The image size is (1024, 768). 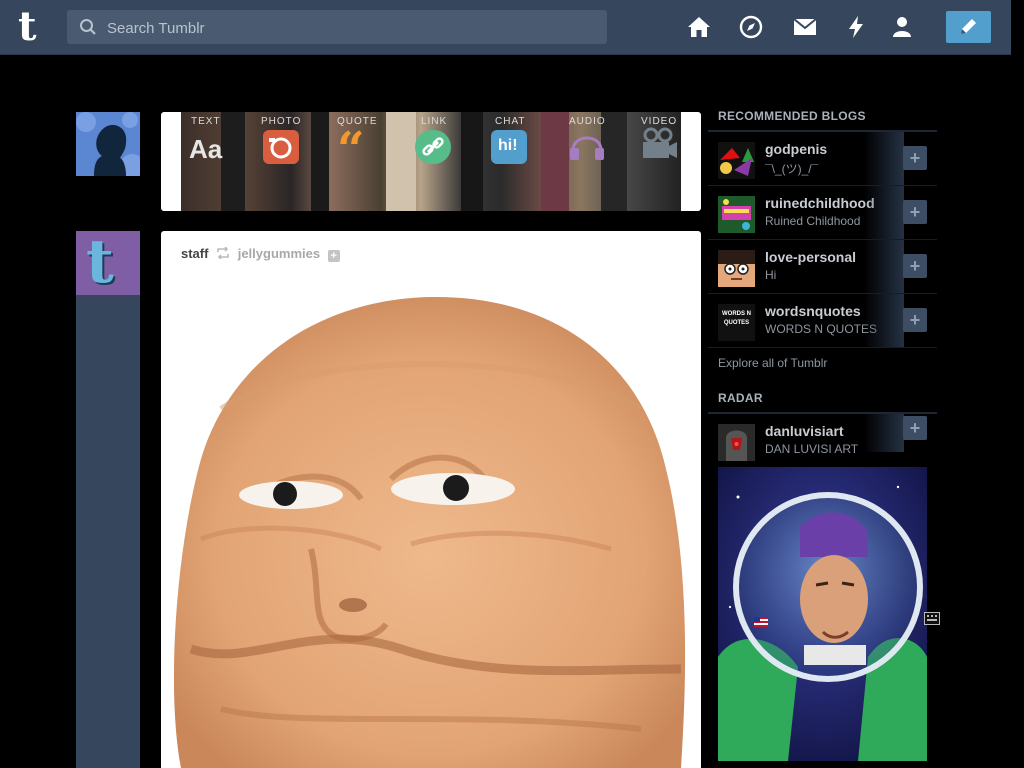 I want to click on post-text-button: TEXT Aa, so click(x=220, y=161).